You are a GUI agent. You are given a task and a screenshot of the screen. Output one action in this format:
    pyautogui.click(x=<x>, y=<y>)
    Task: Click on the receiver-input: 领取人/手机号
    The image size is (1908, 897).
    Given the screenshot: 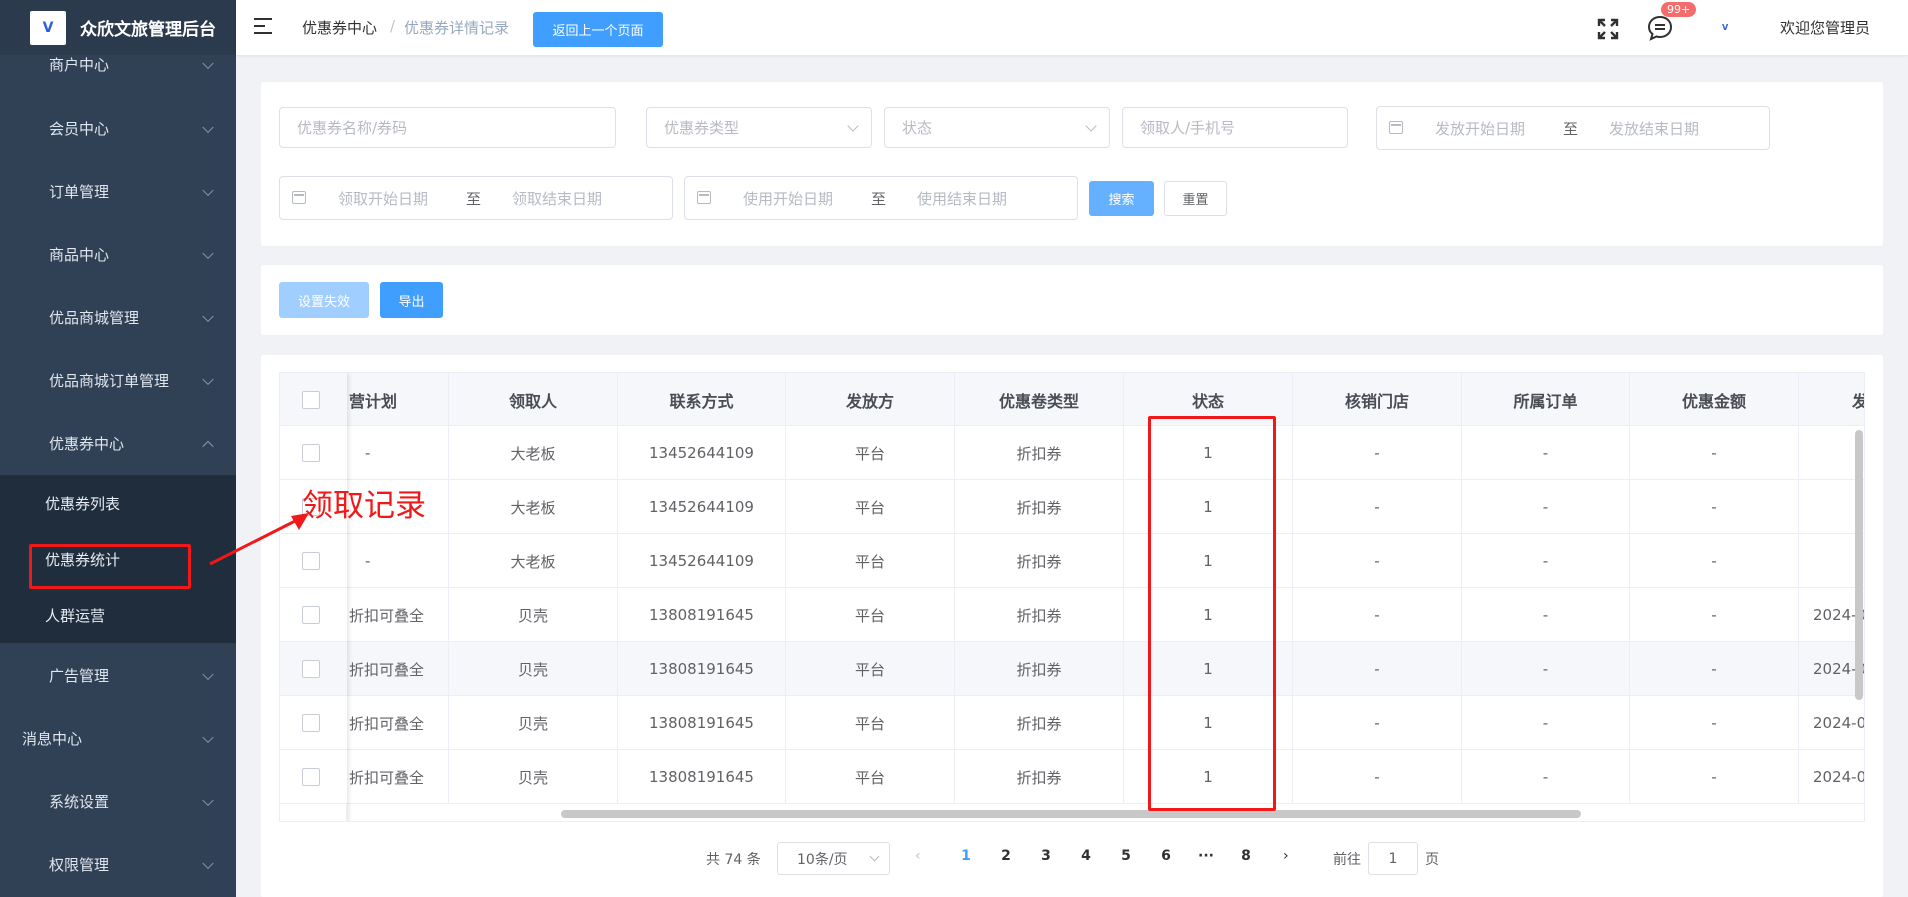 What is the action you would take?
    pyautogui.click(x=1235, y=127)
    